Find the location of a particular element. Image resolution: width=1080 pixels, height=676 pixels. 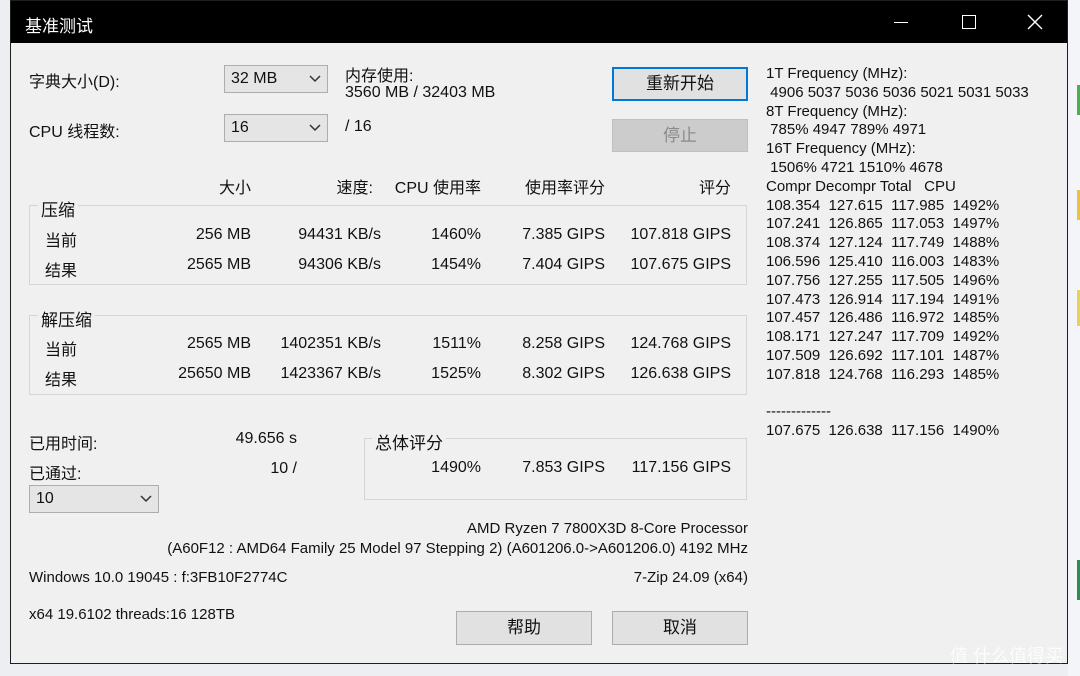

minimize-icon is located at coordinates (901, 22).